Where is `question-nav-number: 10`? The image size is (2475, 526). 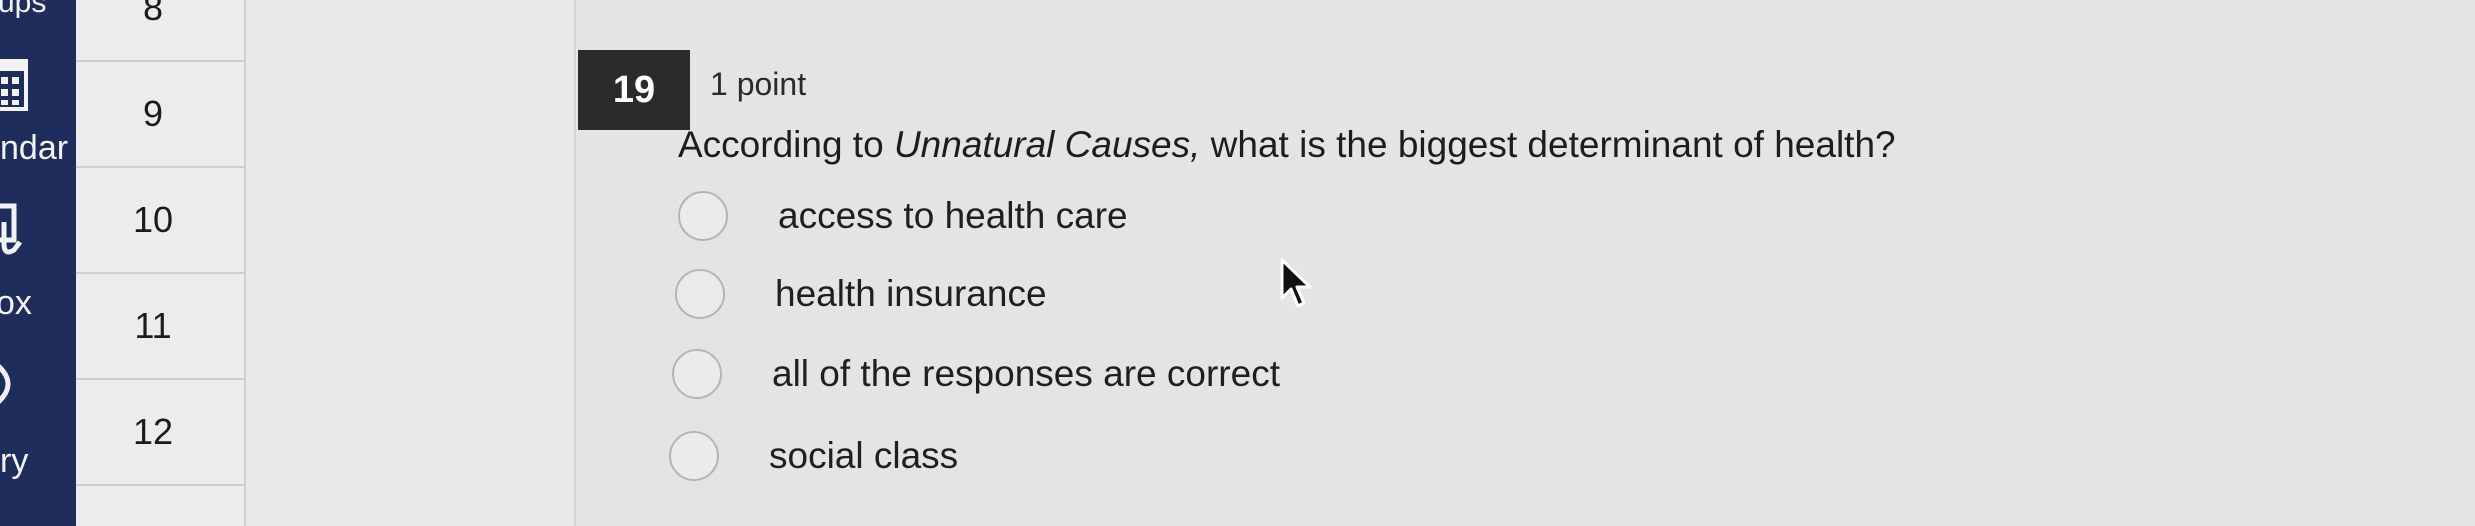
question-nav-number: 10 is located at coordinates (153, 219).